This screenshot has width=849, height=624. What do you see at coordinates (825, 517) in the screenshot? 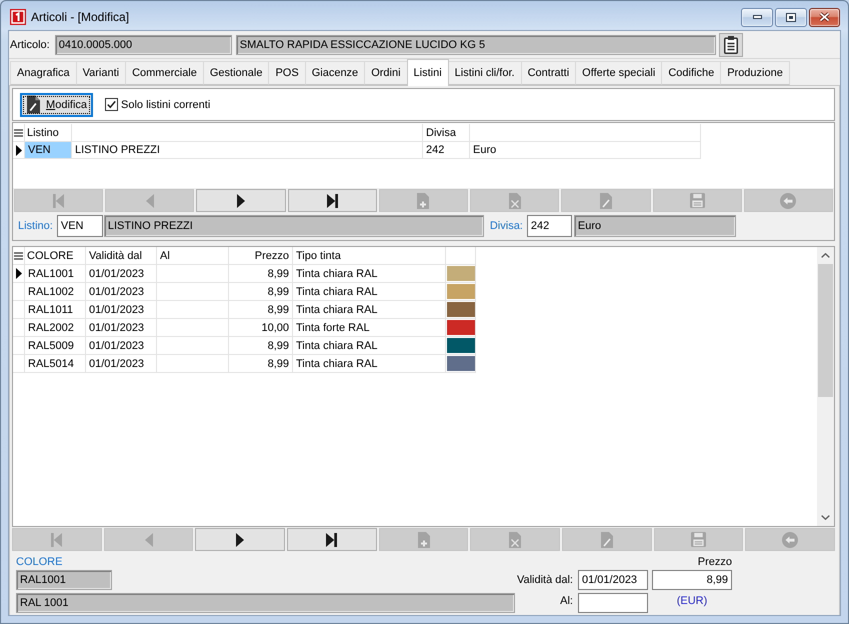
I see `chevron-down-icon` at bounding box center [825, 517].